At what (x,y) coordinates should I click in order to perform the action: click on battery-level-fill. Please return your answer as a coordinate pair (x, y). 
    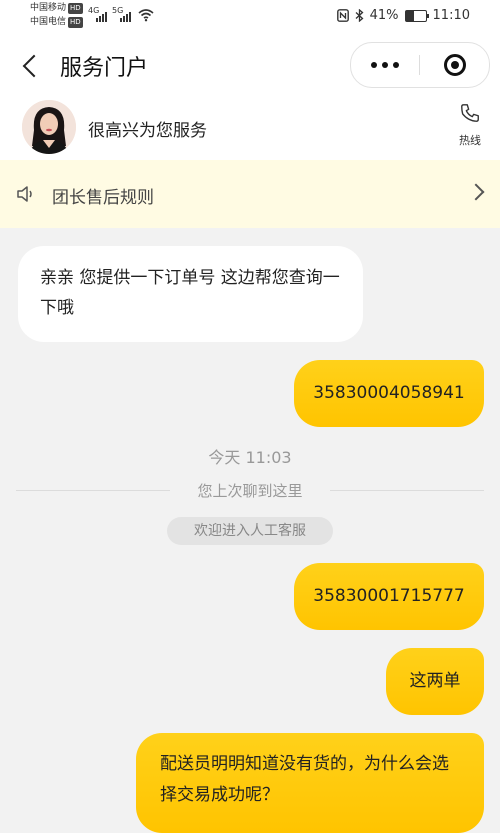
    Looking at the image, I should click on (409, 15).